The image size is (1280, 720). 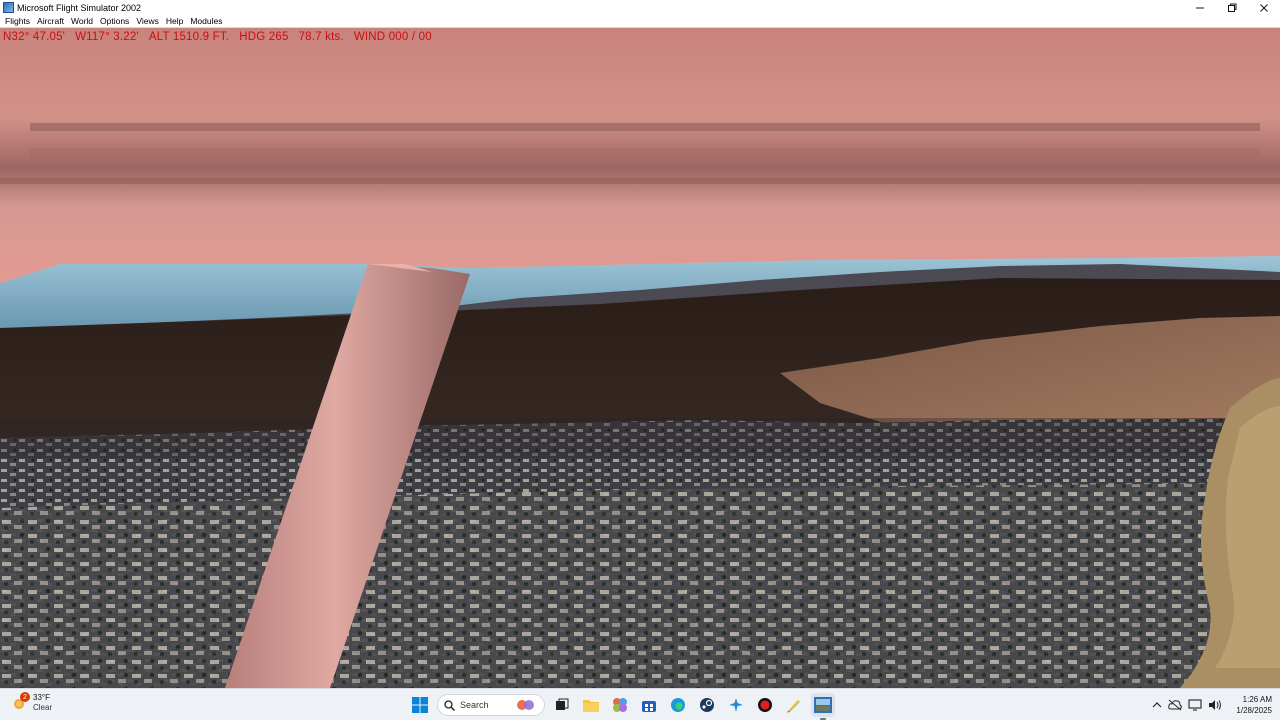 I want to click on taskbar-search: Search, so click(x=491, y=705).